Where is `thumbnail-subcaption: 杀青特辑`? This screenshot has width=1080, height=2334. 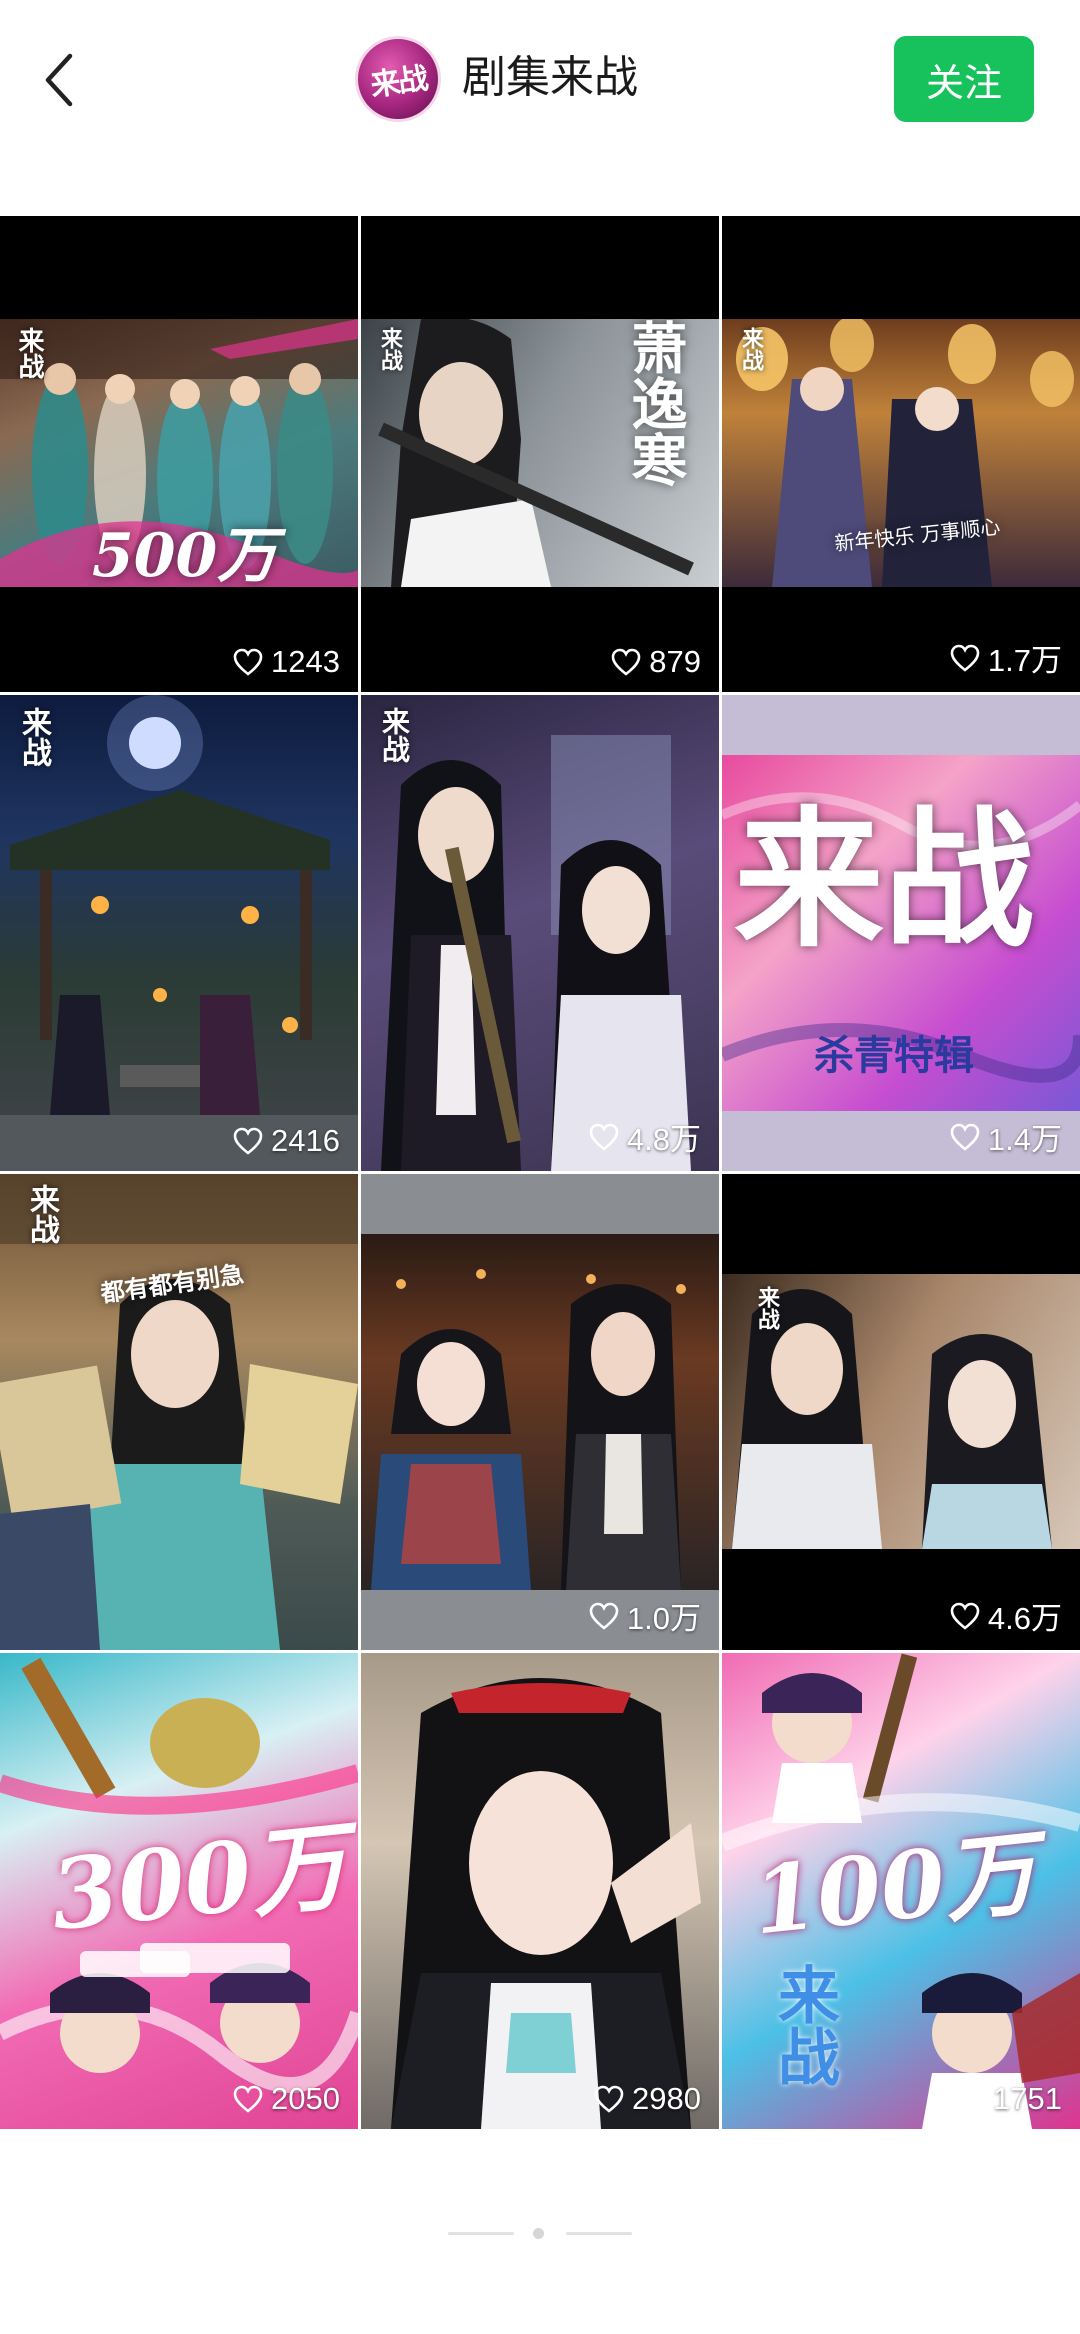
thumbnail-subcaption: 杀青特辑 is located at coordinates (894, 1055).